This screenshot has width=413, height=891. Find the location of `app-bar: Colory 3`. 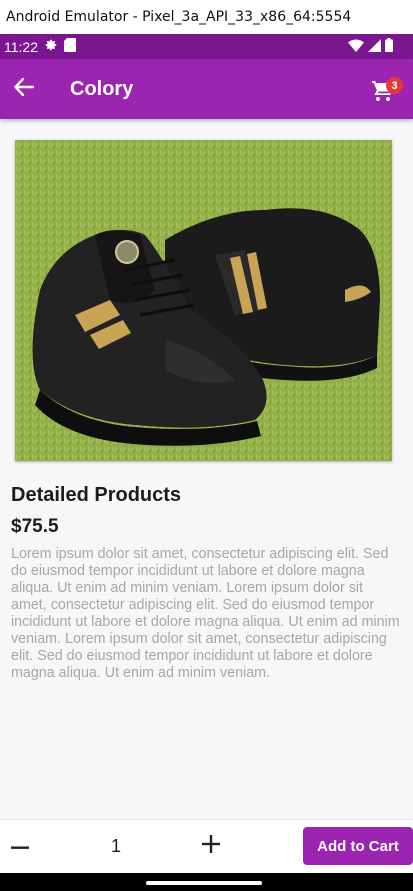

app-bar: Colory 3 is located at coordinates (206, 89).